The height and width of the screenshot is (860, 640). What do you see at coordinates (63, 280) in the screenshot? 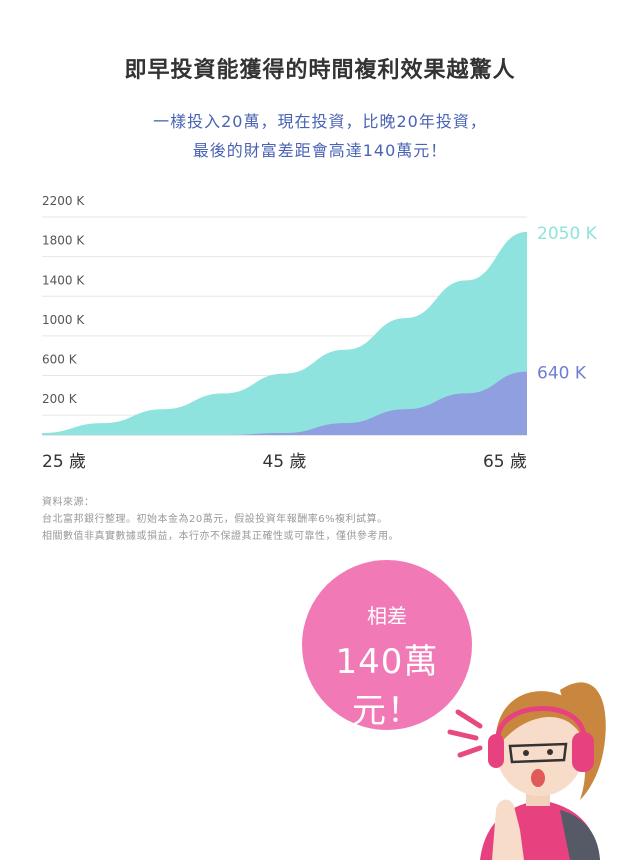
I see `y-tick-label: 1400 K` at bounding box center [63, 280].